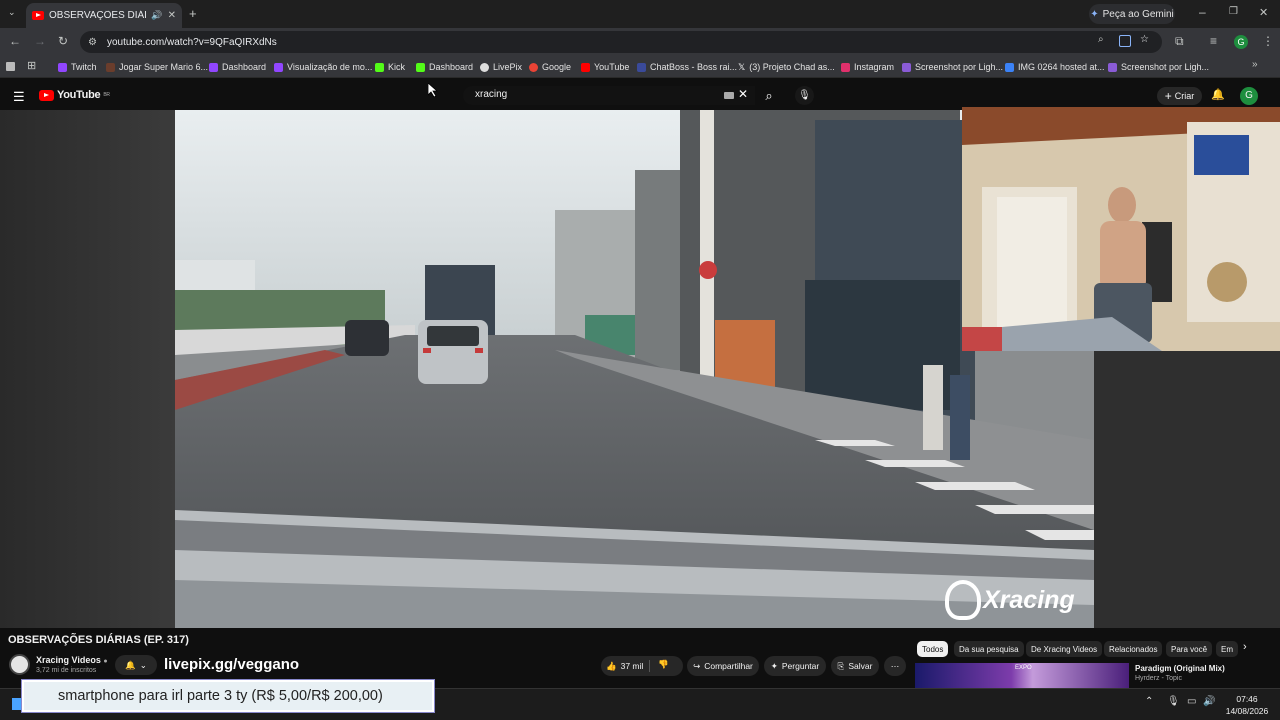 The height and width of the screenshot is (720, 1280). Describe the element at coordinates (1179, 96) in the screenshot. I see `create-button: + Criar` at that location.